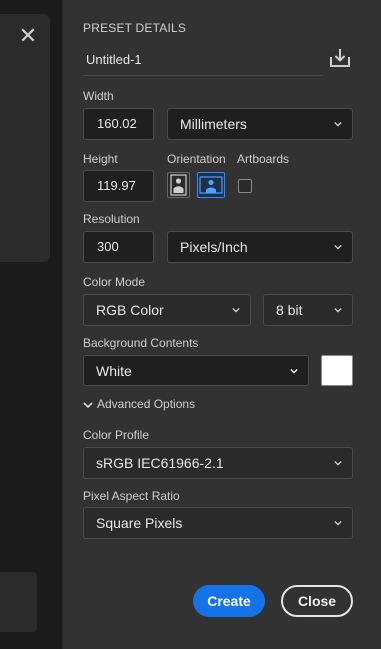  Describe the element at coordinates (214, 247) in the screenshot. I see `resolution-unit-value: Pixels/Inch` at that location.